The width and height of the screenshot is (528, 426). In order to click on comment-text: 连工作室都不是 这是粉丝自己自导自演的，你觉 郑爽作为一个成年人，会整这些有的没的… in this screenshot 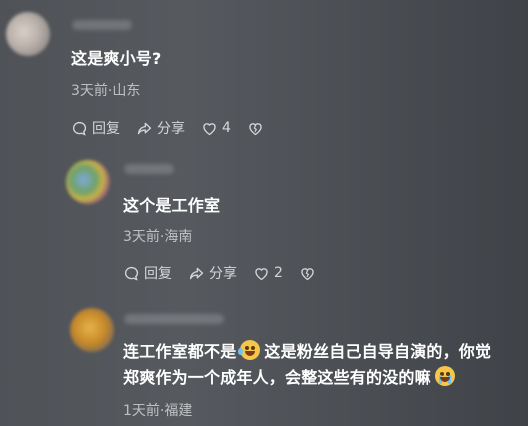, I will do `click(323, 365)`.